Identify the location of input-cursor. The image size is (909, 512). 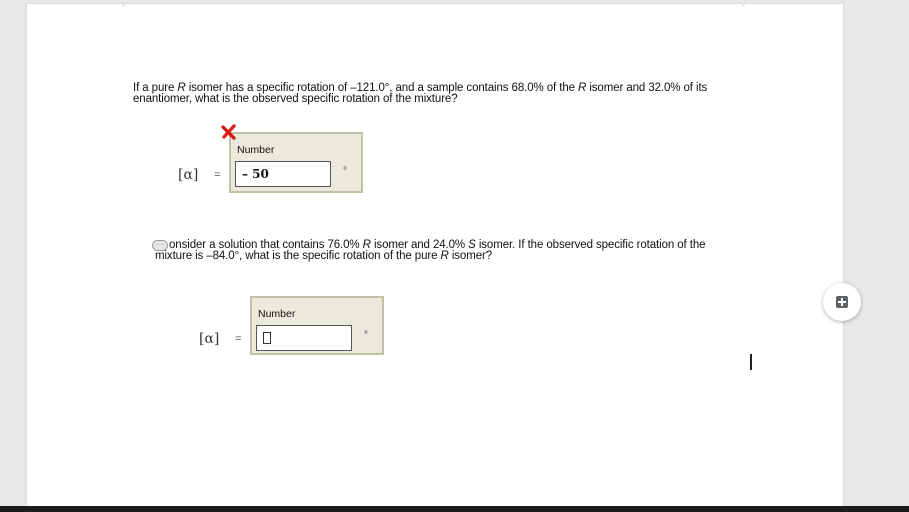
(267, 338).